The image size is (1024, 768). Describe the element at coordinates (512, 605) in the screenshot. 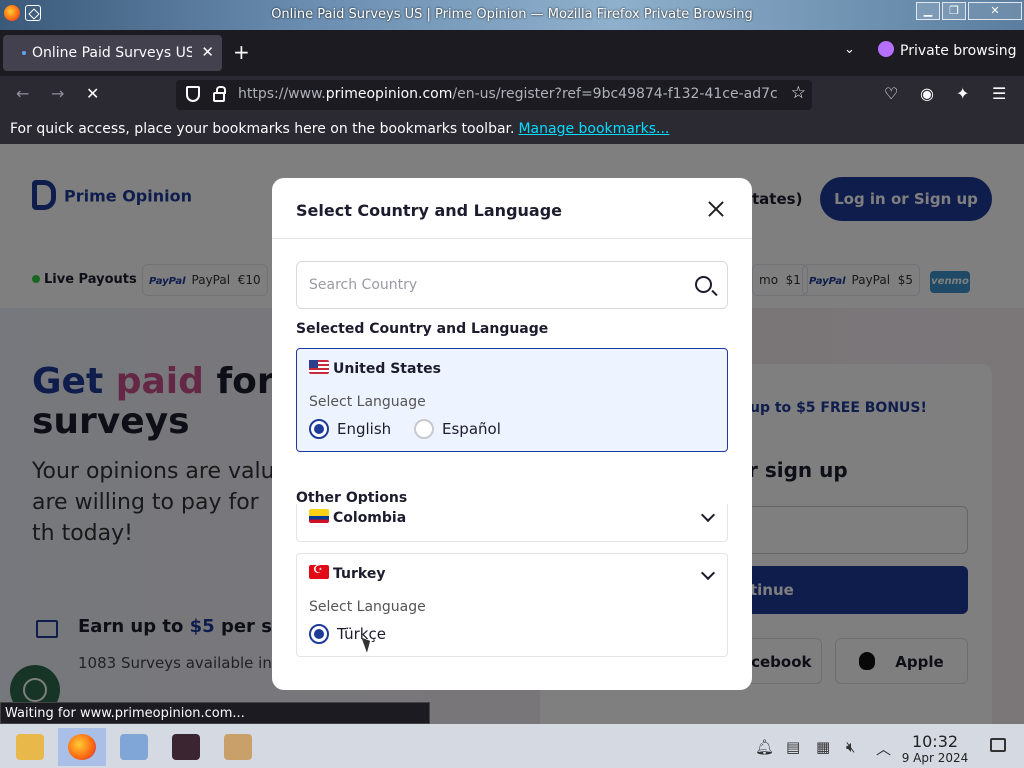

I see `country-option-turkey: Turkey Select Language Türkçe` at that location.